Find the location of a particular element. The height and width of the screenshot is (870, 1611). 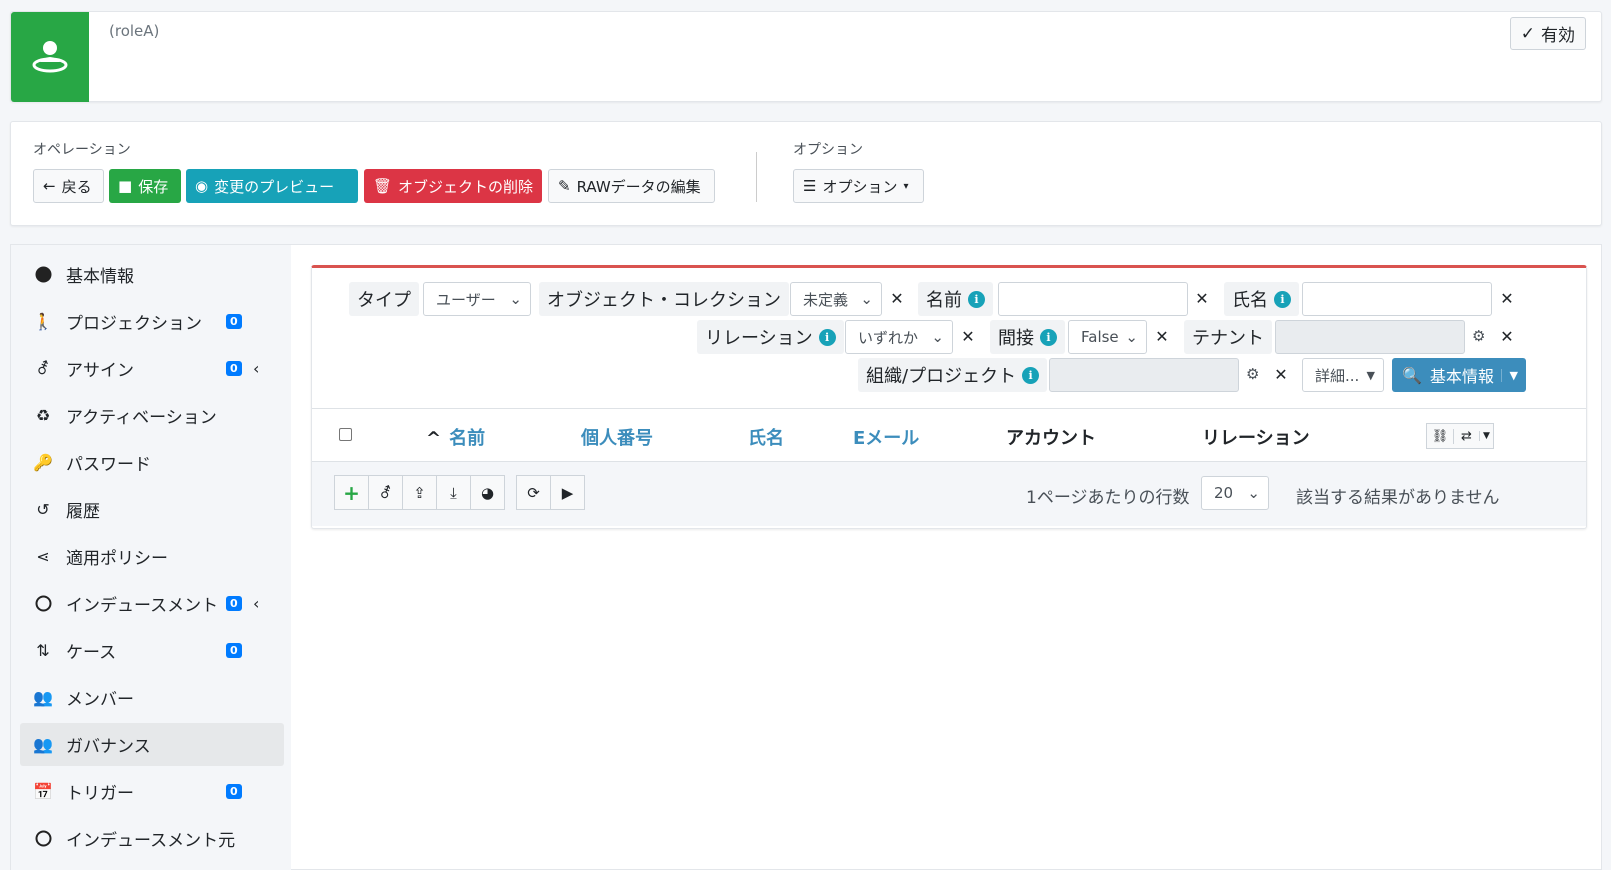

exchange-icon: ⇄ is located at coordinates (1466, 436).